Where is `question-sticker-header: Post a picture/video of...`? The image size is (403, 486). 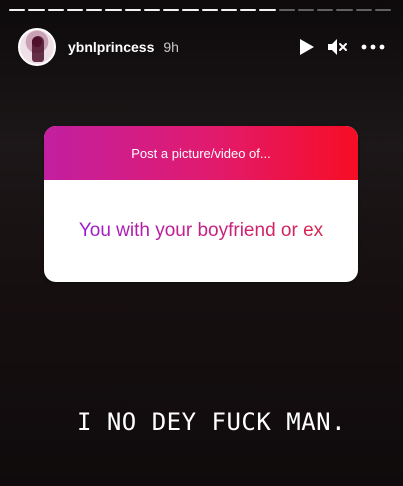
question-sticker-header: Post a picture/video of... is located at coordinates (201, 153).